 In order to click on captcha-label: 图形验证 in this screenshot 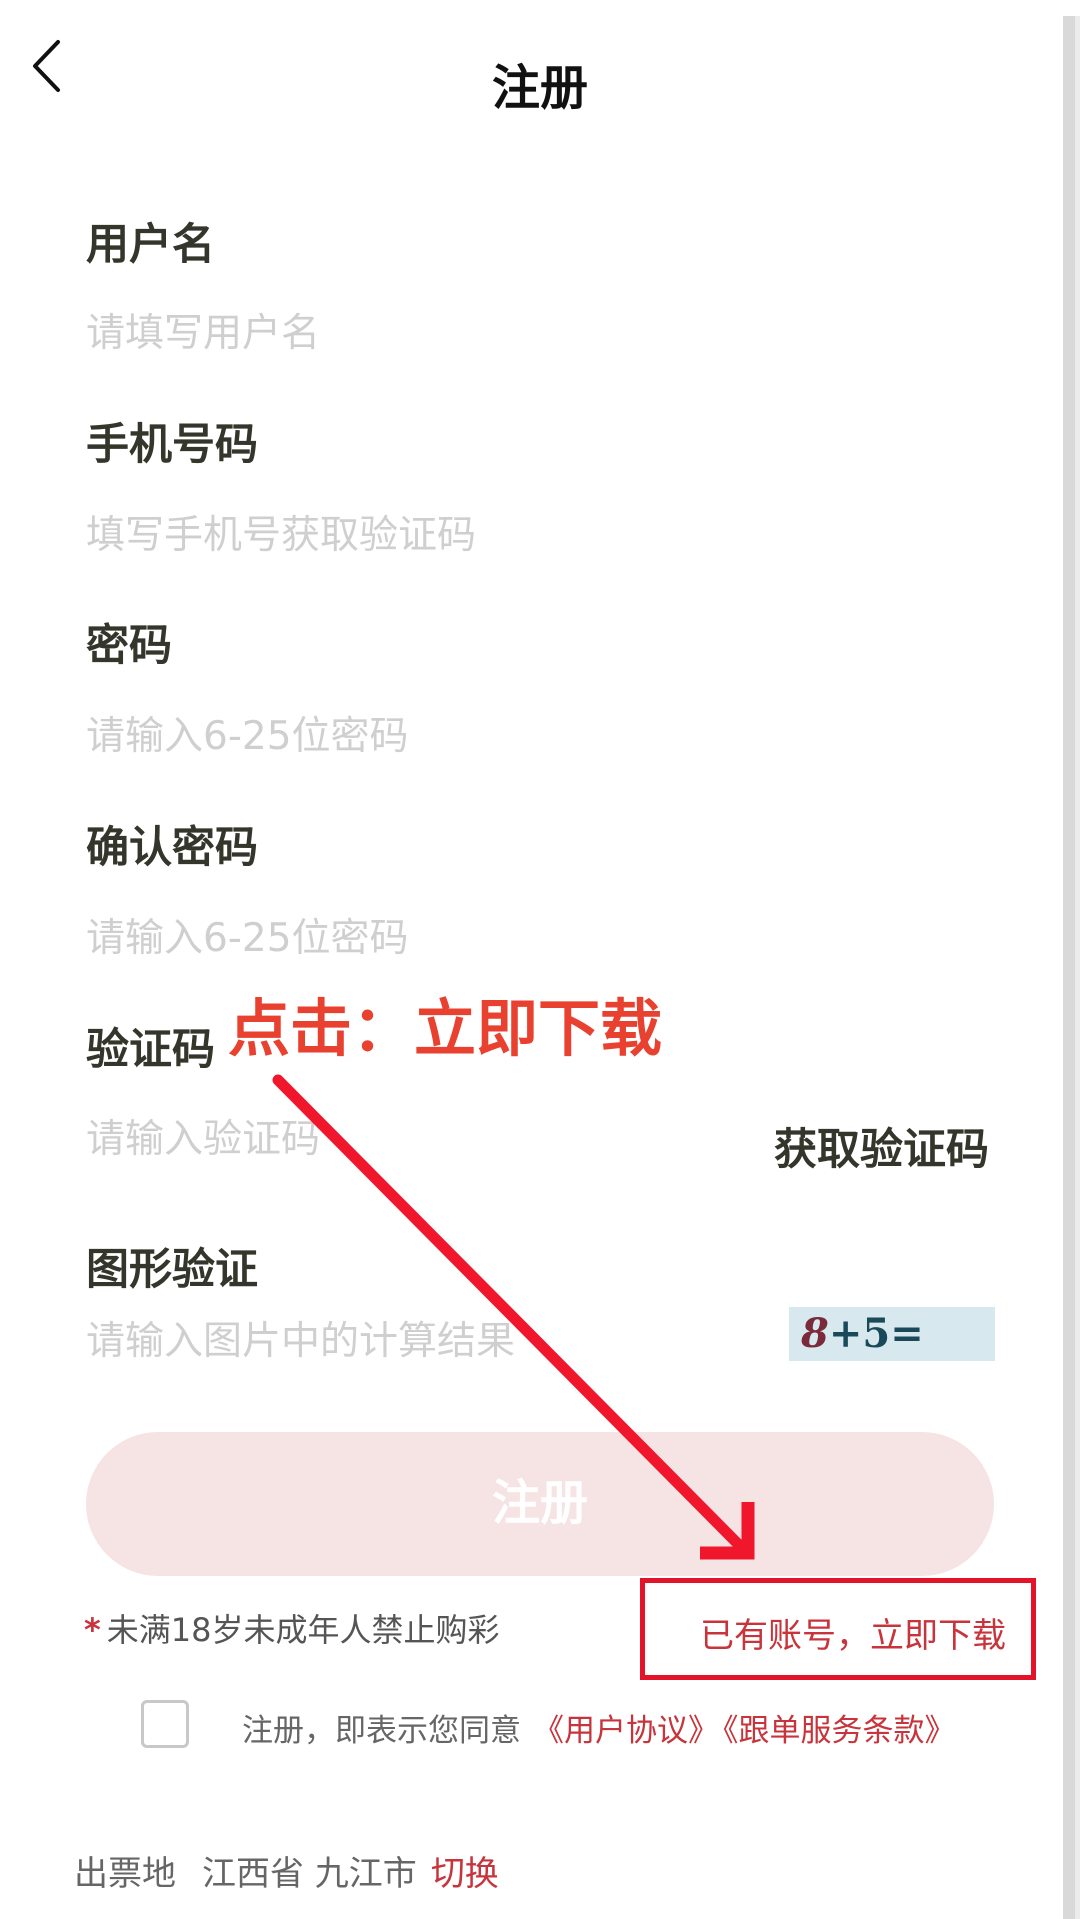, I will do `click(172, 1270)`.